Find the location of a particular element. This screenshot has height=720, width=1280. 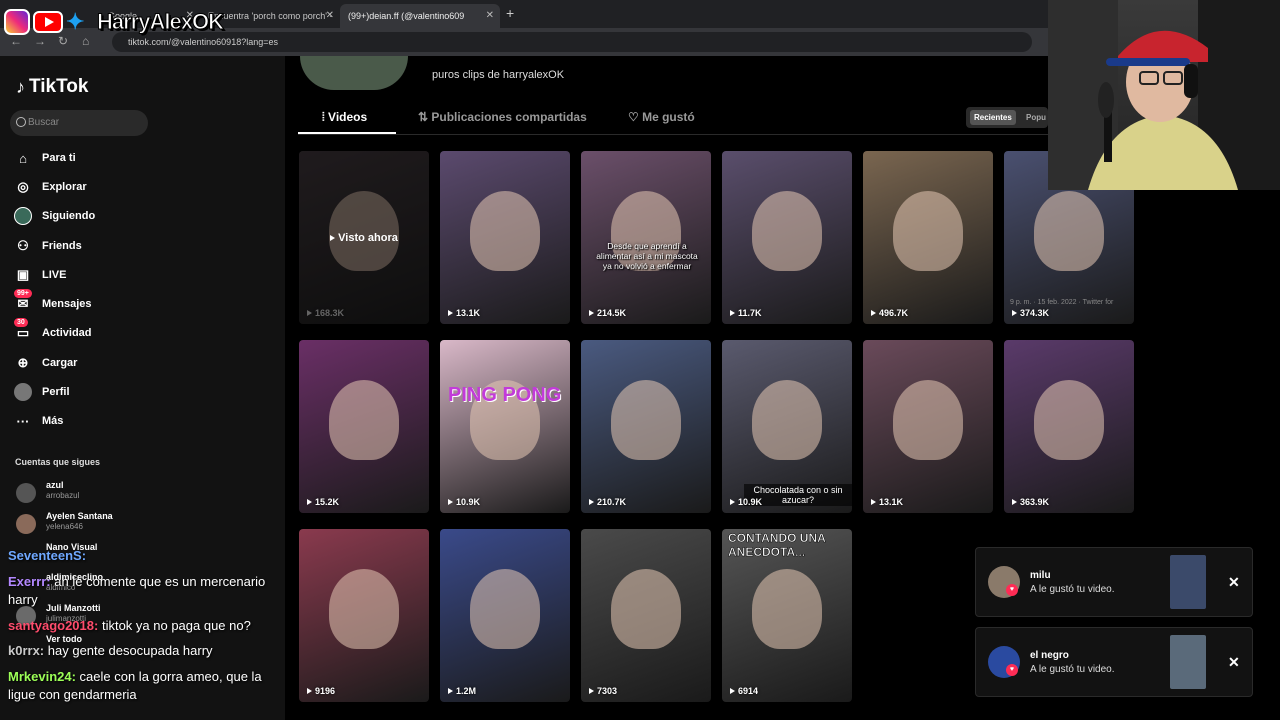

video-card: 11.7K is located at coordinates (787, 237).